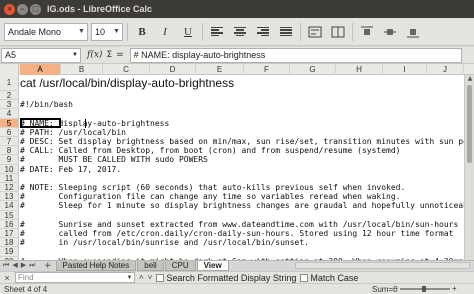 This screenshot has height=294, width=474. What do you see at coordinates (22, 9) in the screenshot?
I see `minimize-window-button: –` at bounding box center [22, 9].